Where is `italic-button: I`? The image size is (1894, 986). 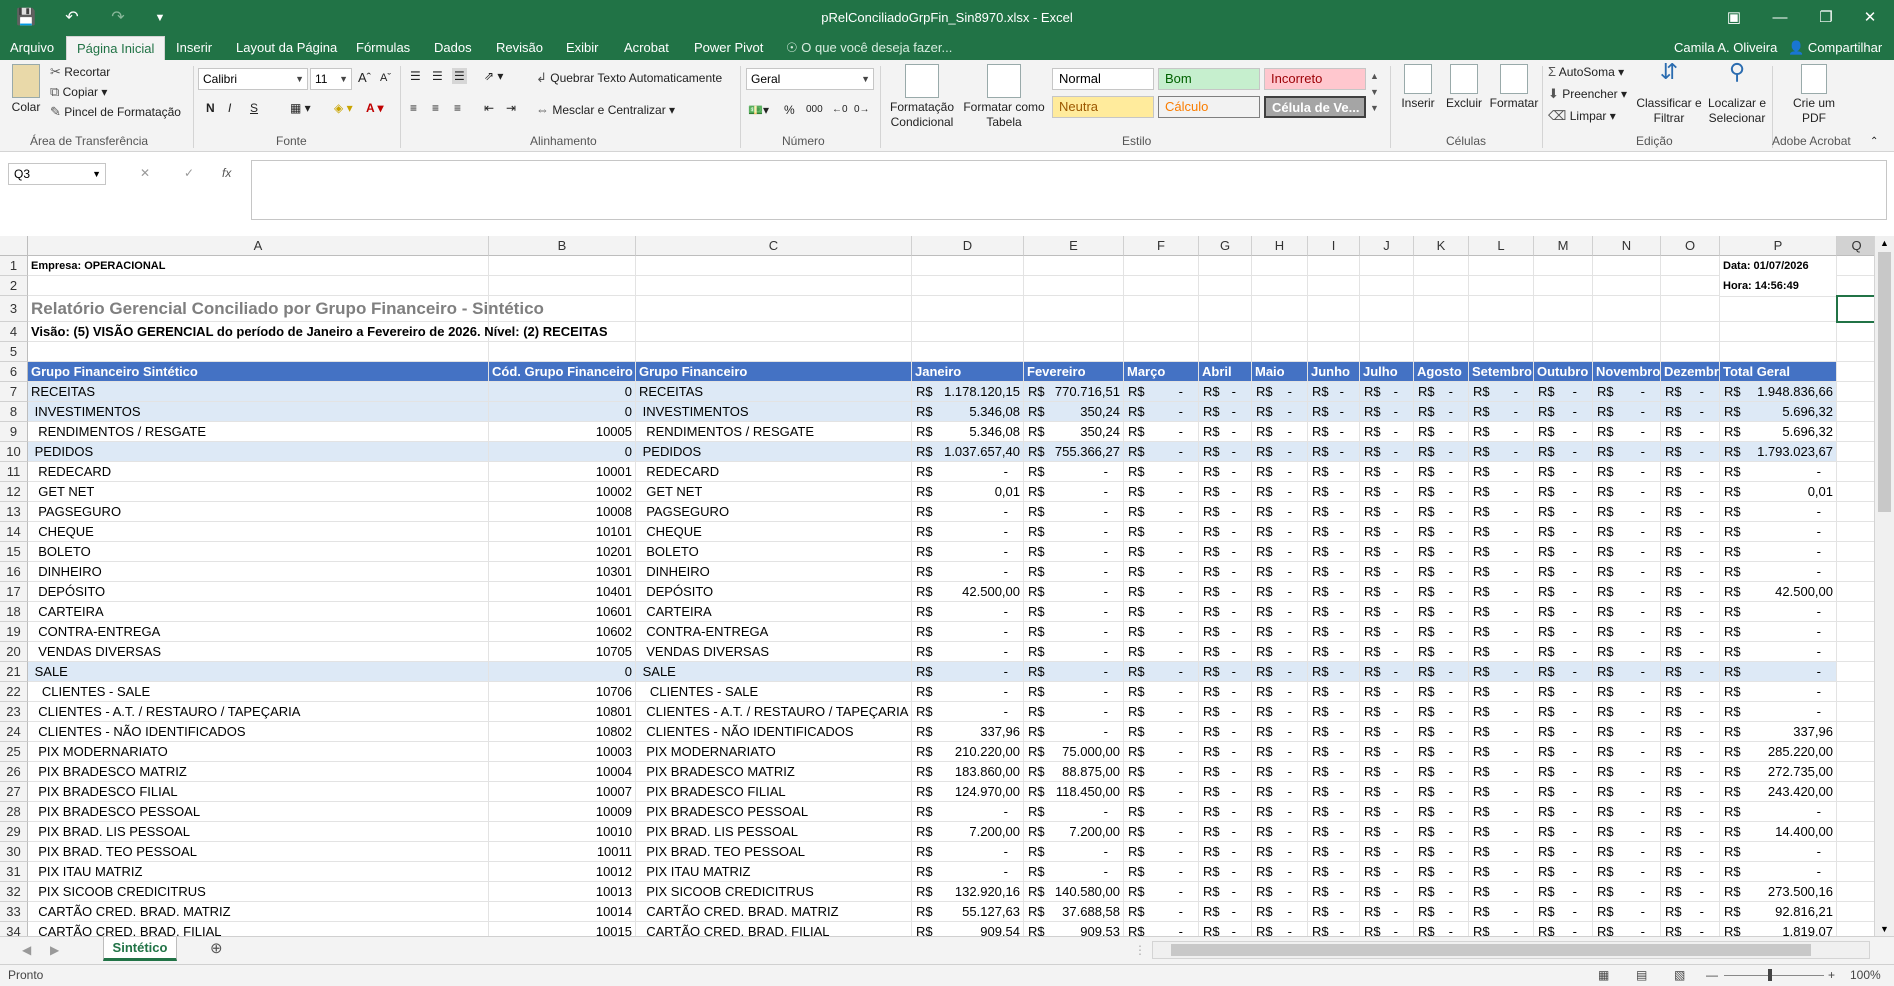
italic-button: I is located at coordinates (229, 108).